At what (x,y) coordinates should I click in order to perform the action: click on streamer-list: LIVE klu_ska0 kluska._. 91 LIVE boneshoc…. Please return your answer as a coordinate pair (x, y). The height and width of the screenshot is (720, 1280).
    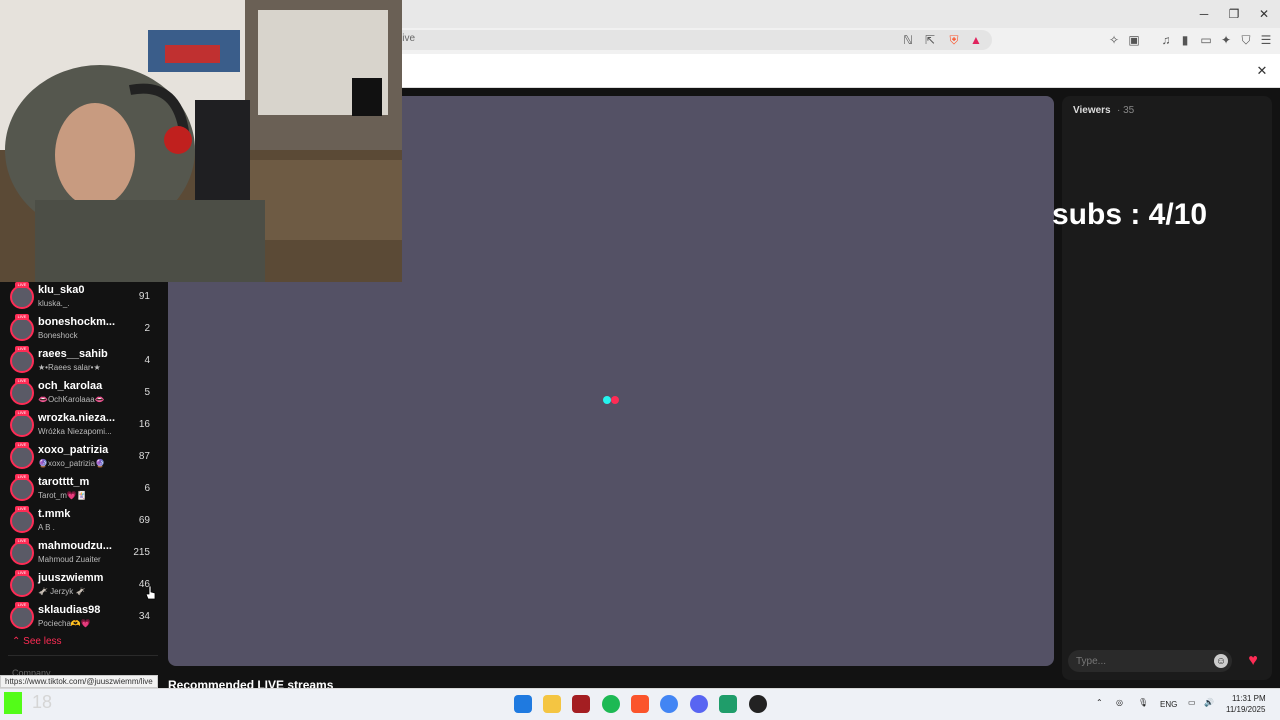
    Looking at the image, I should click on (80, 458).